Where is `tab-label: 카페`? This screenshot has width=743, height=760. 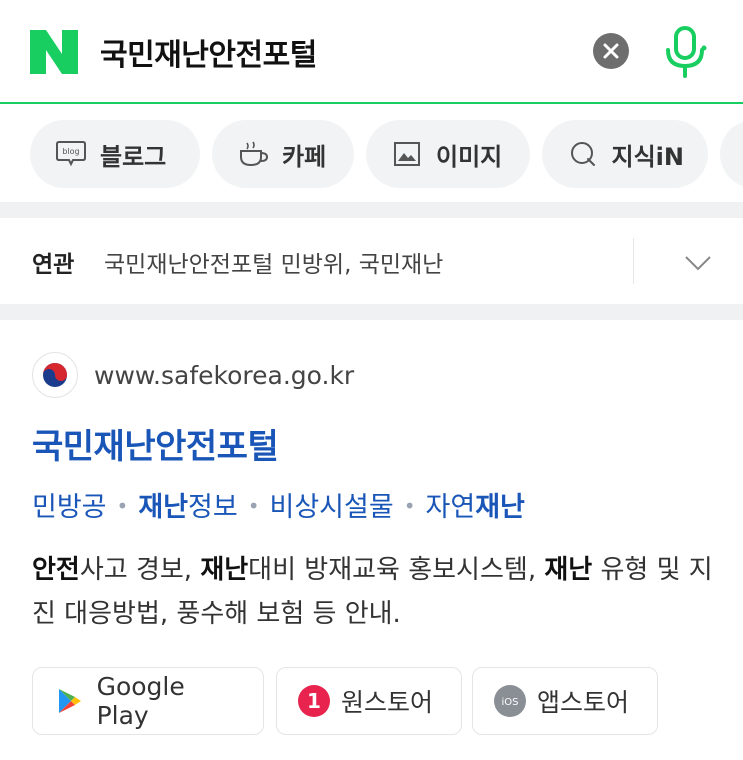
tab-label: 카페 is located at coordinates (304, 156).